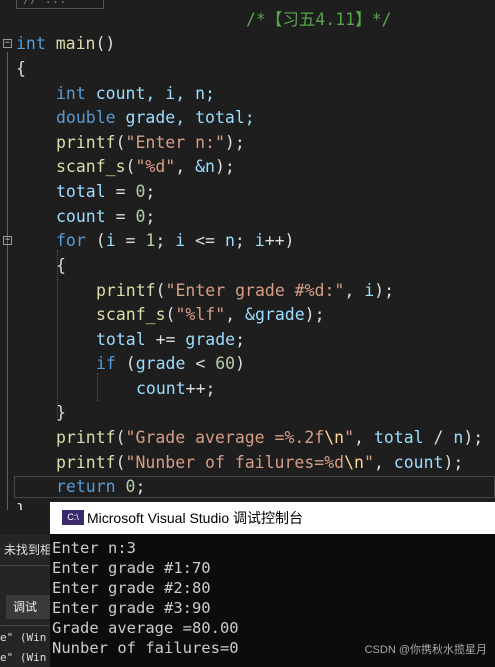 Image resolution: width=495 pixels, height=667 pixels. What do you see at coordinates (175, 240) in the screenshot?
I see `code-line-for: for (i = 1; i <= n; i++)` at bounding box center [175, 240].